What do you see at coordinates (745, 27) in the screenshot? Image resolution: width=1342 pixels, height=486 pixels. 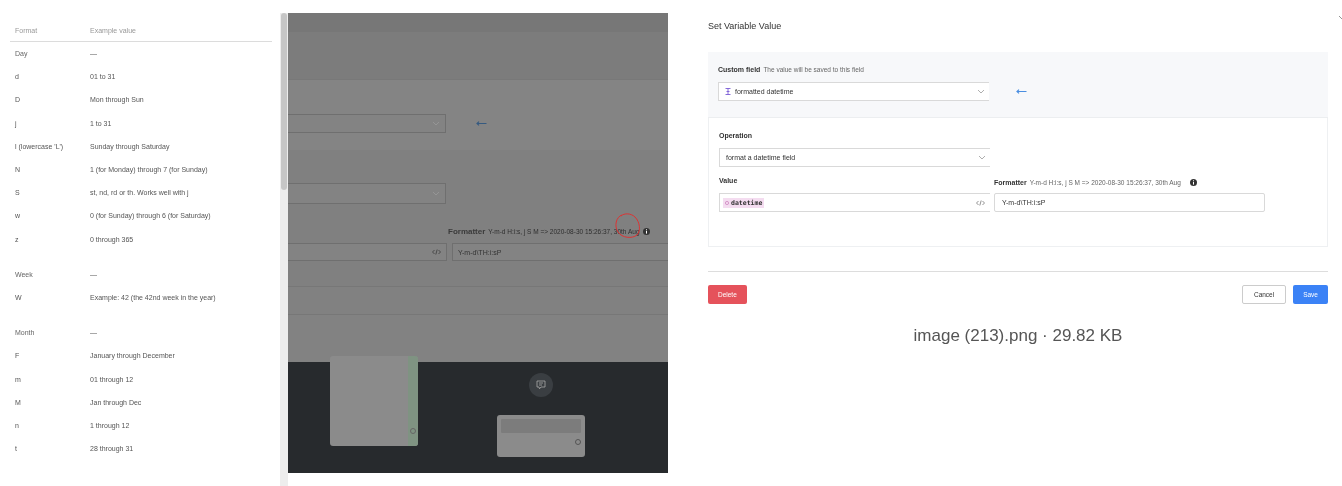 I see `dialog-title: Set Variable Value` at bounding box center [745, 27].